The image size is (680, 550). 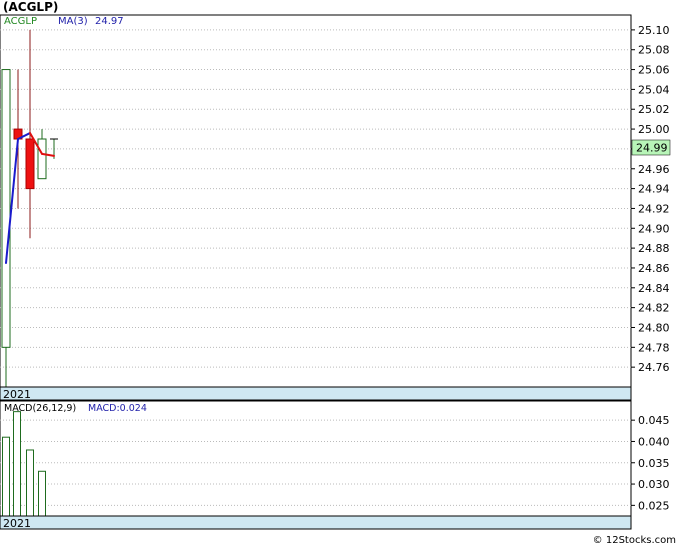 What do you see at coordinates (17, 394) in the screenshot?
I see `price-year-label: 2021` at bounding box center [17, 394].